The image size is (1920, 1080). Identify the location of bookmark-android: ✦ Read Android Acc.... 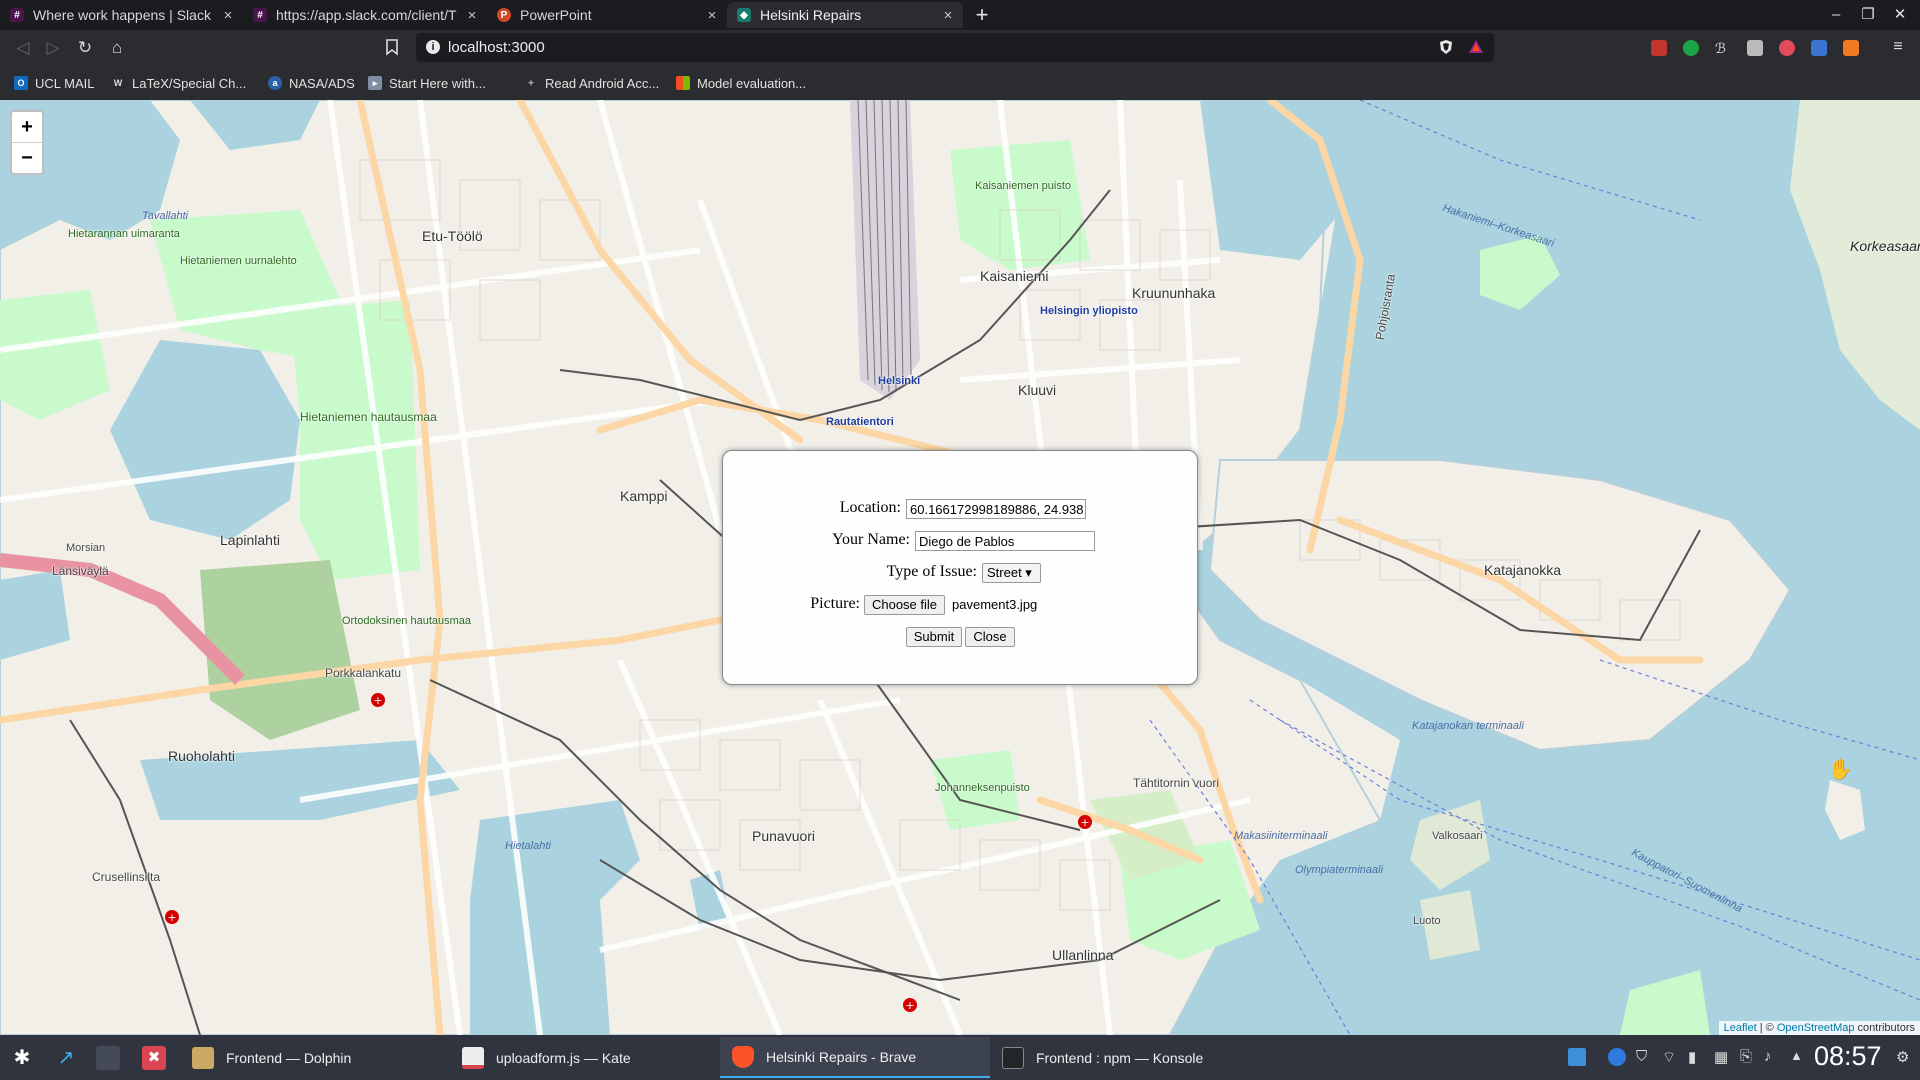
(591, 83).